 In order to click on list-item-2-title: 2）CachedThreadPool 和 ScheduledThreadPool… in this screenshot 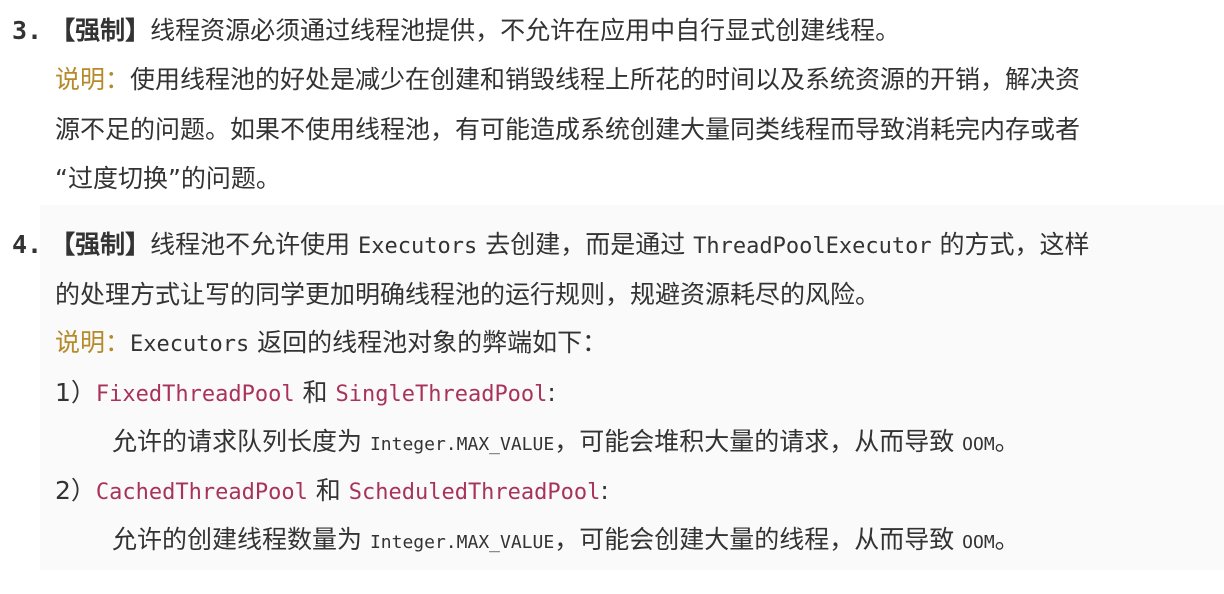, I will do `click(332, 491)`.